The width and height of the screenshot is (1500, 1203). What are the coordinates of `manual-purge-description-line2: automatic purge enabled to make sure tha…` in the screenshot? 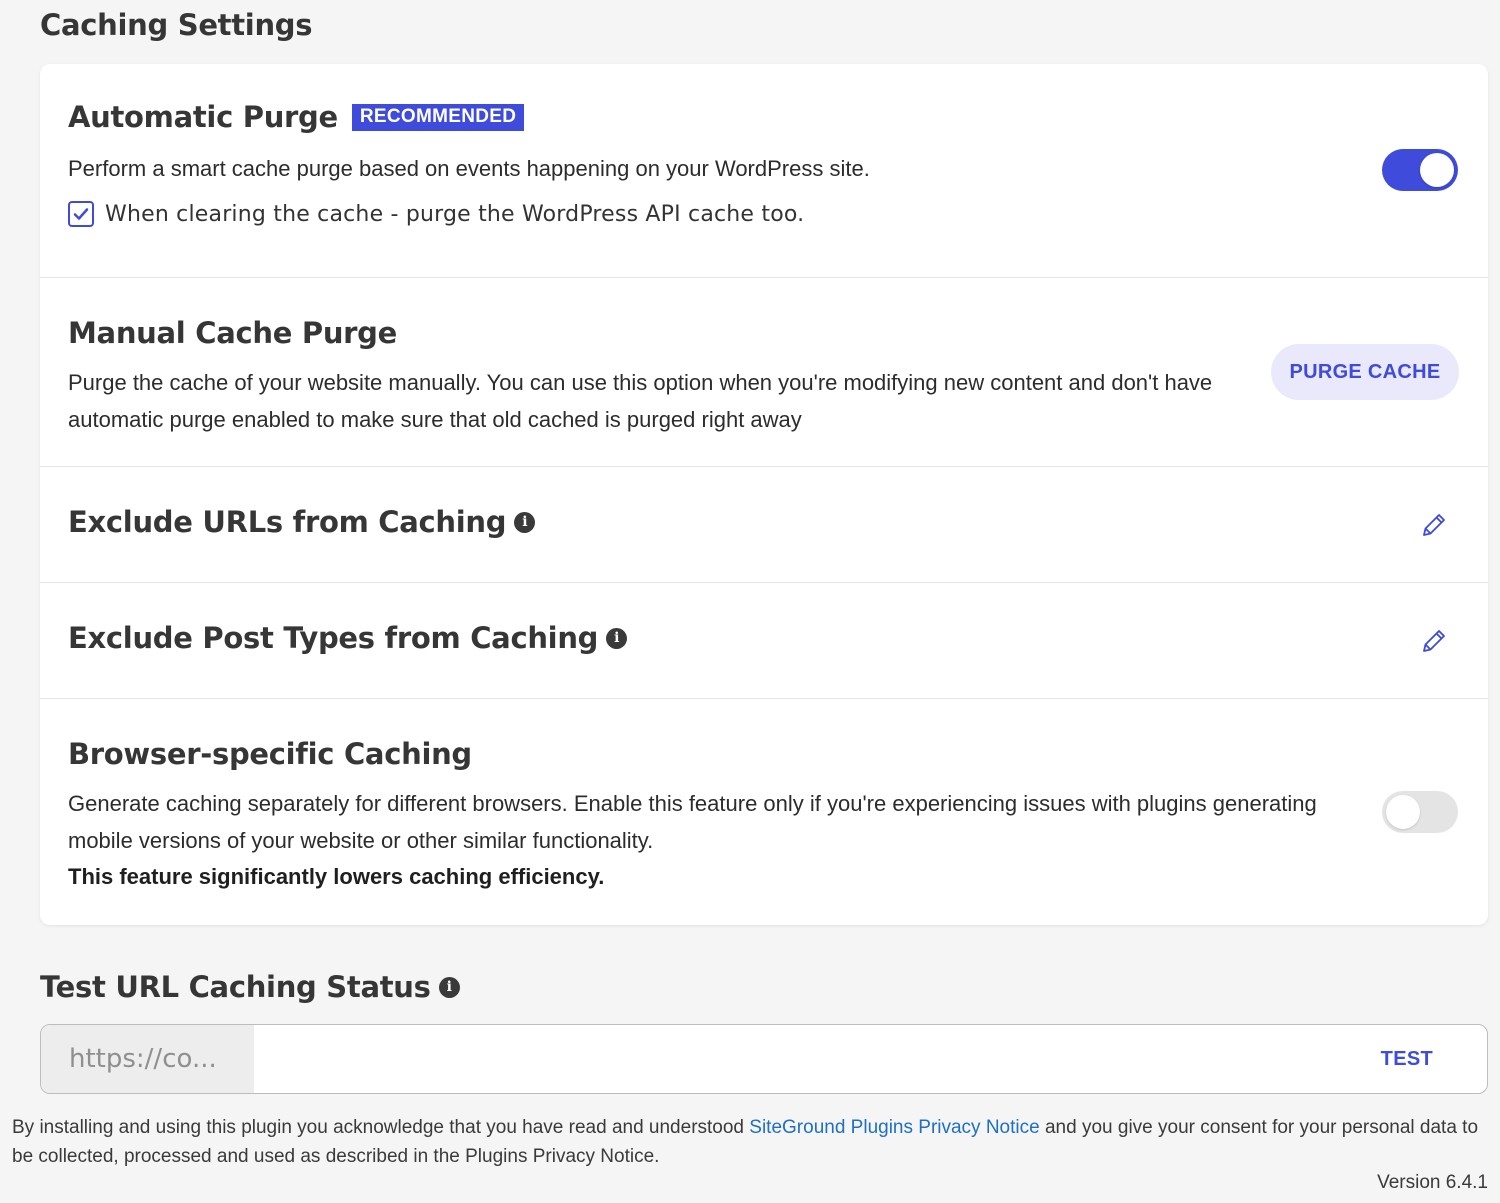 It's located at (435, 419).